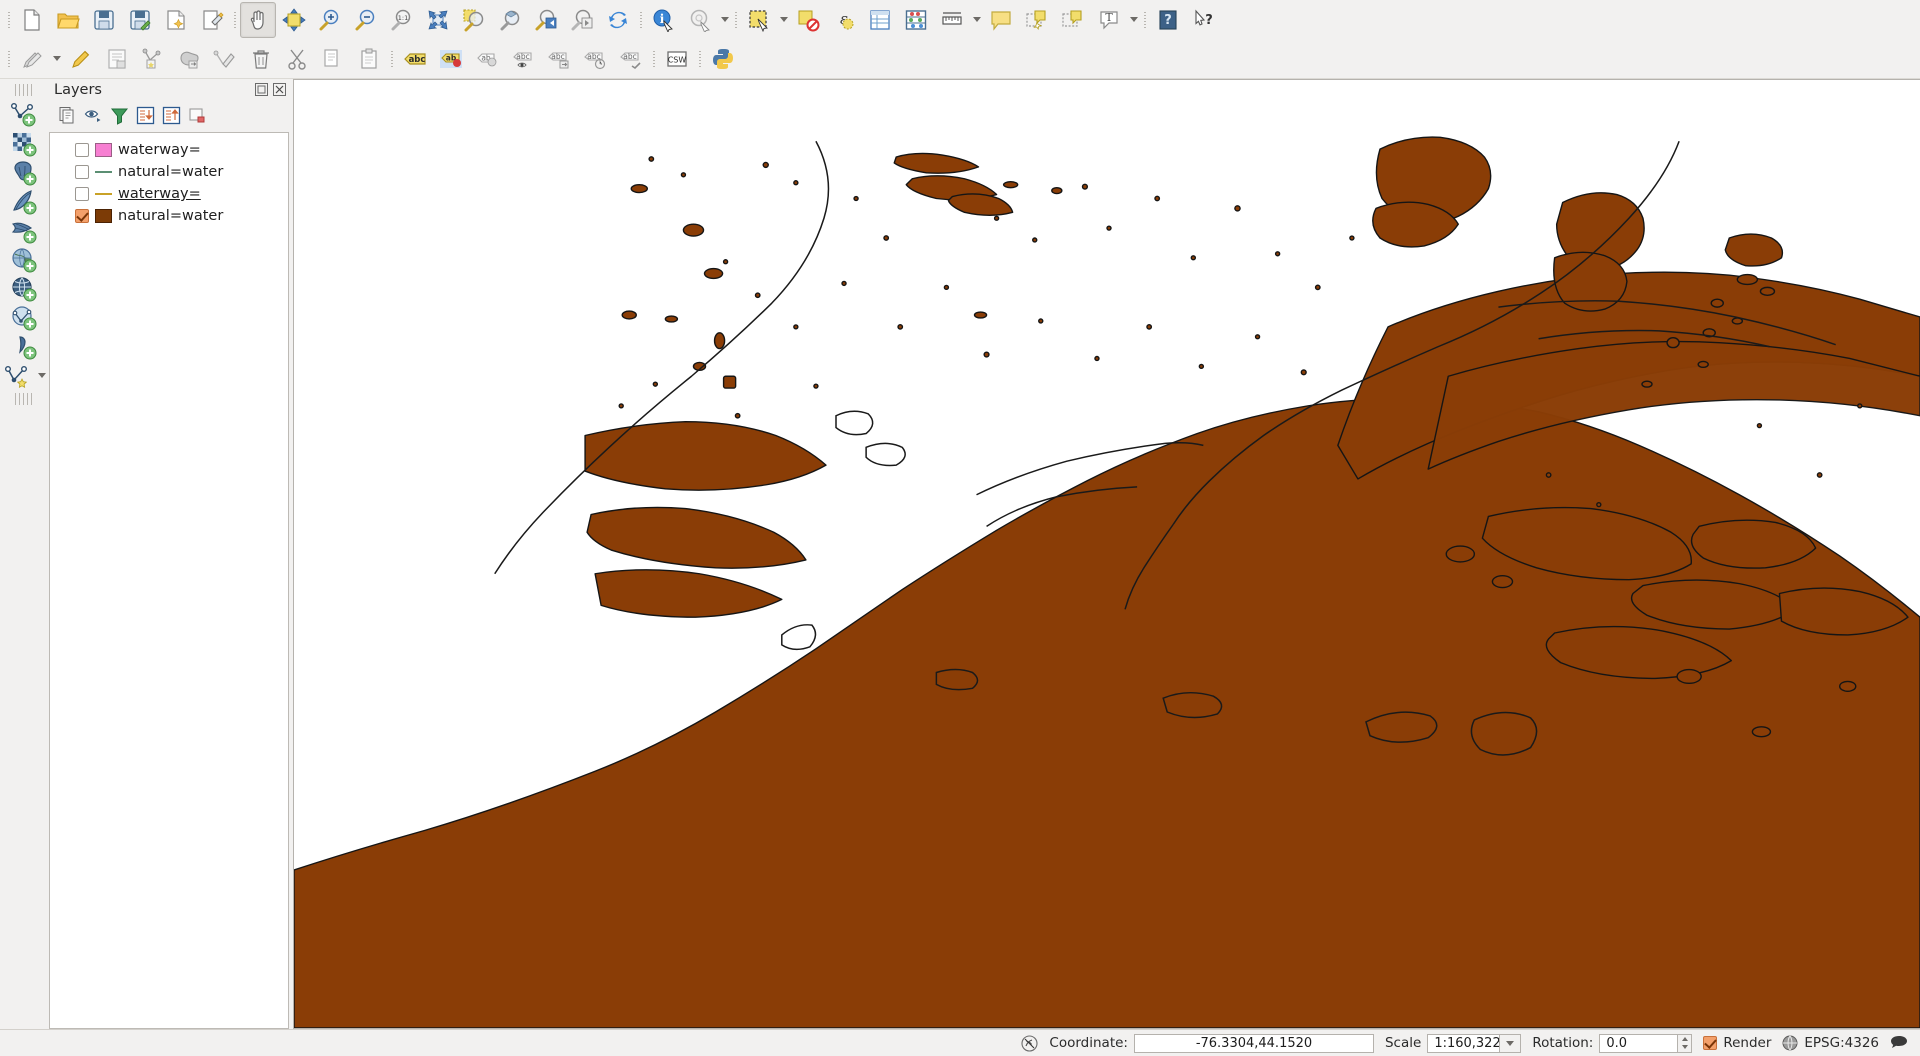 Image resolution: width=1920 pixels, height=1056 pixels. What do you see at coordinates (546, 20) in the screenshot?
I see `zoom-last-button` at bounding box center [546, 20].